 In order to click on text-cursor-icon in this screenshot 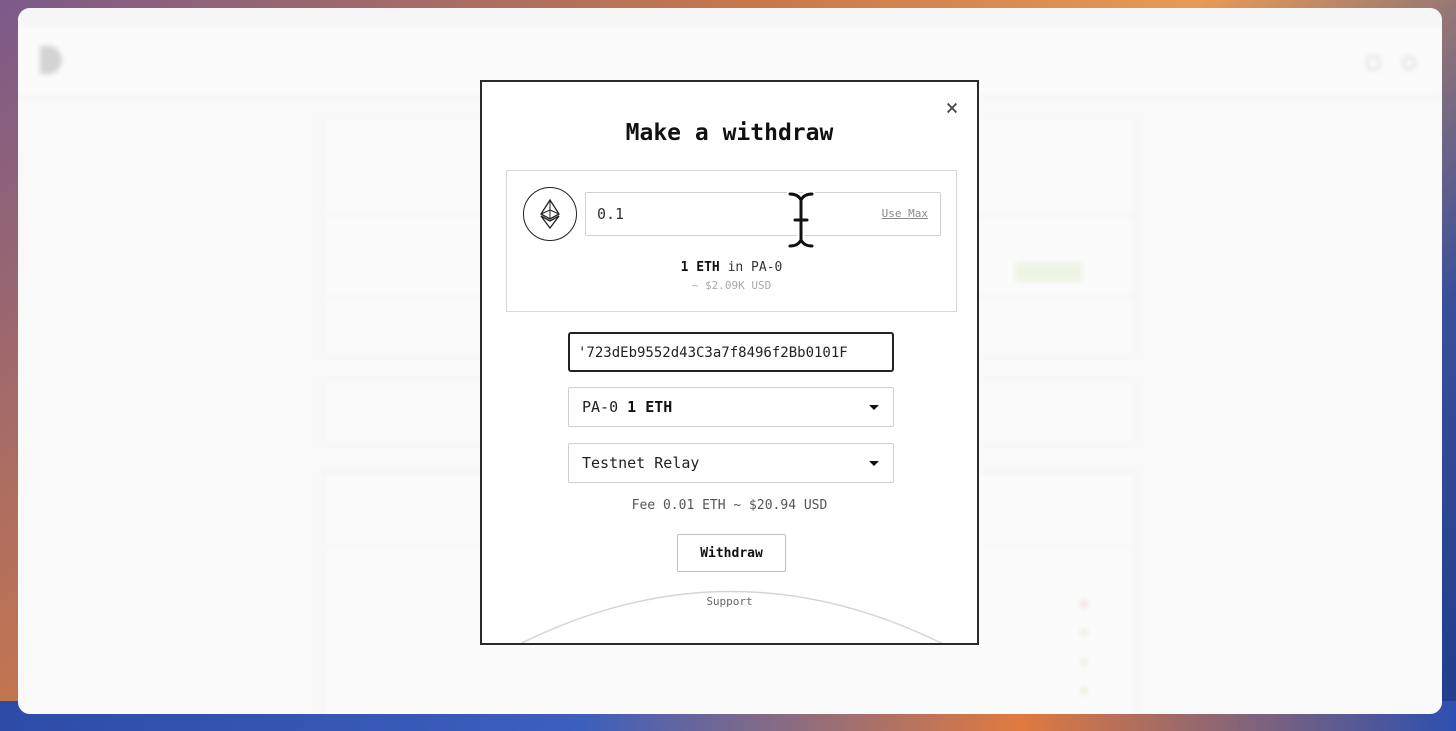, I will do `click(801, 220)`.